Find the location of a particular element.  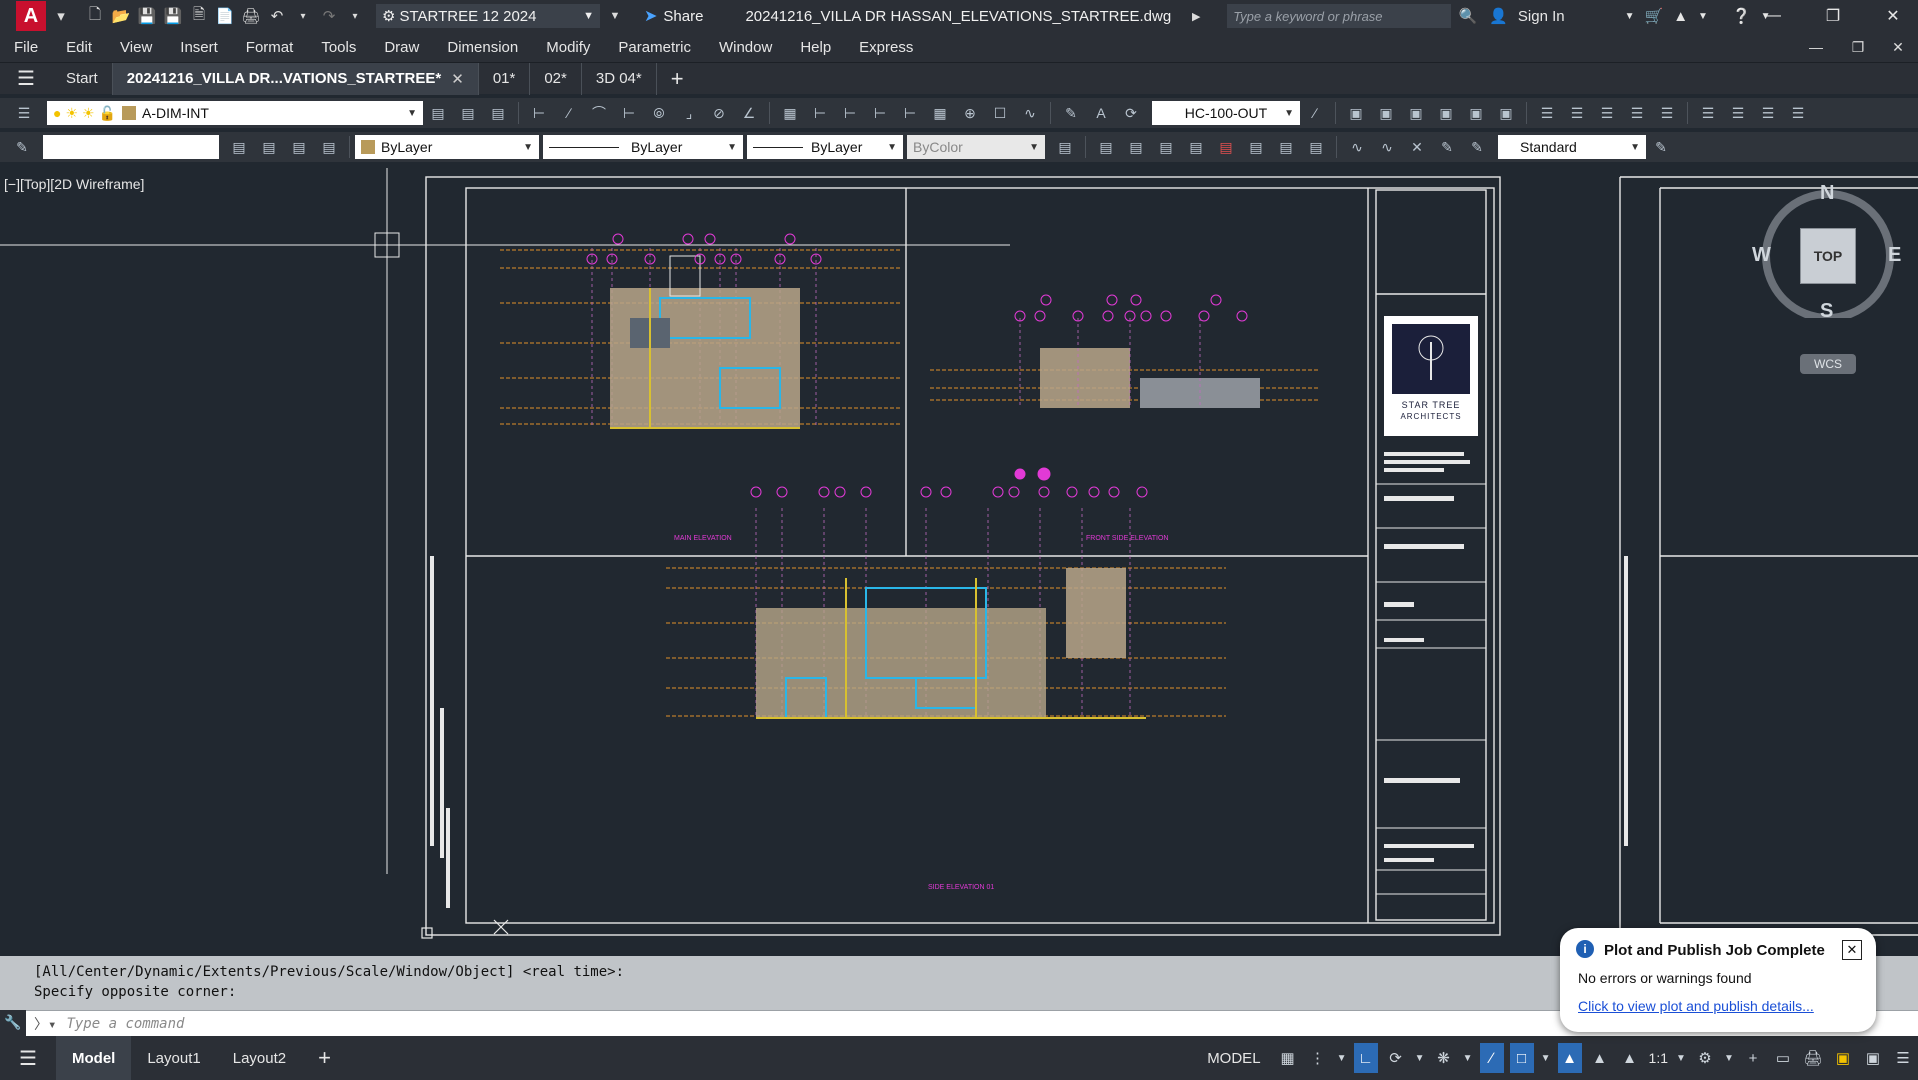

insert-block-icon: ▤ is located at coordinates (239, 147).